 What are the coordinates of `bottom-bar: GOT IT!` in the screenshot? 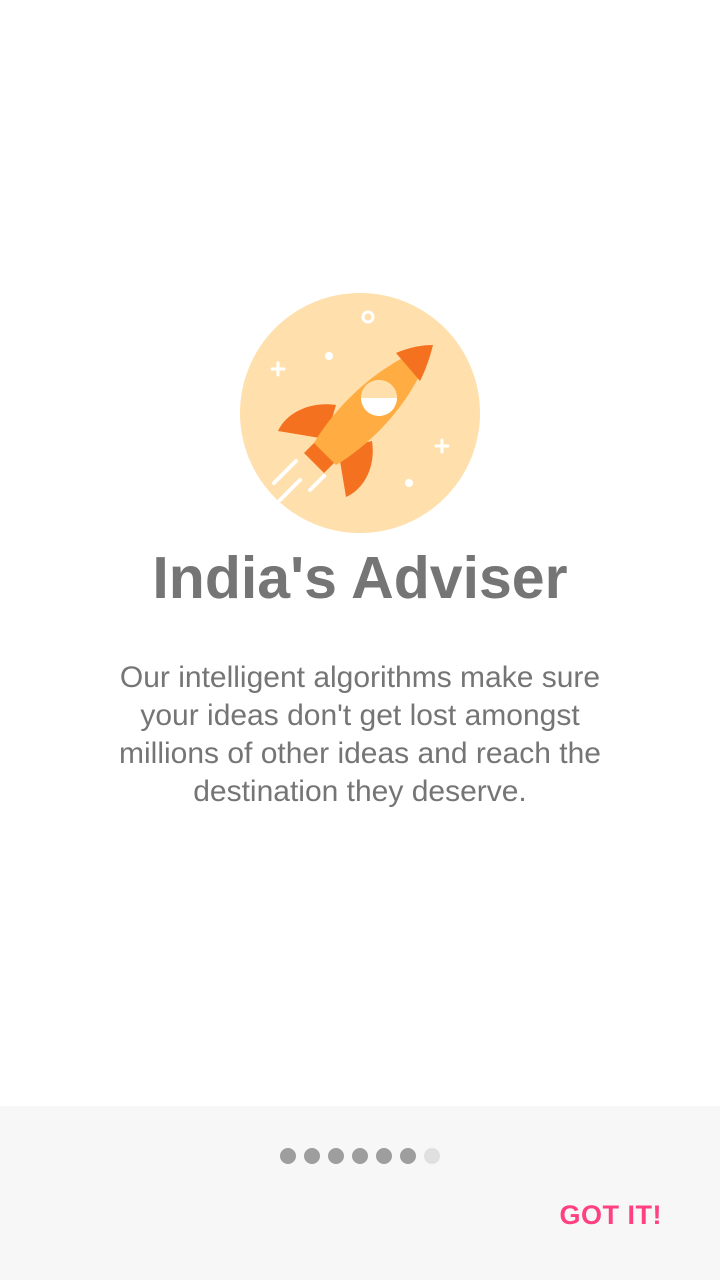 It's located at (360, 1193).